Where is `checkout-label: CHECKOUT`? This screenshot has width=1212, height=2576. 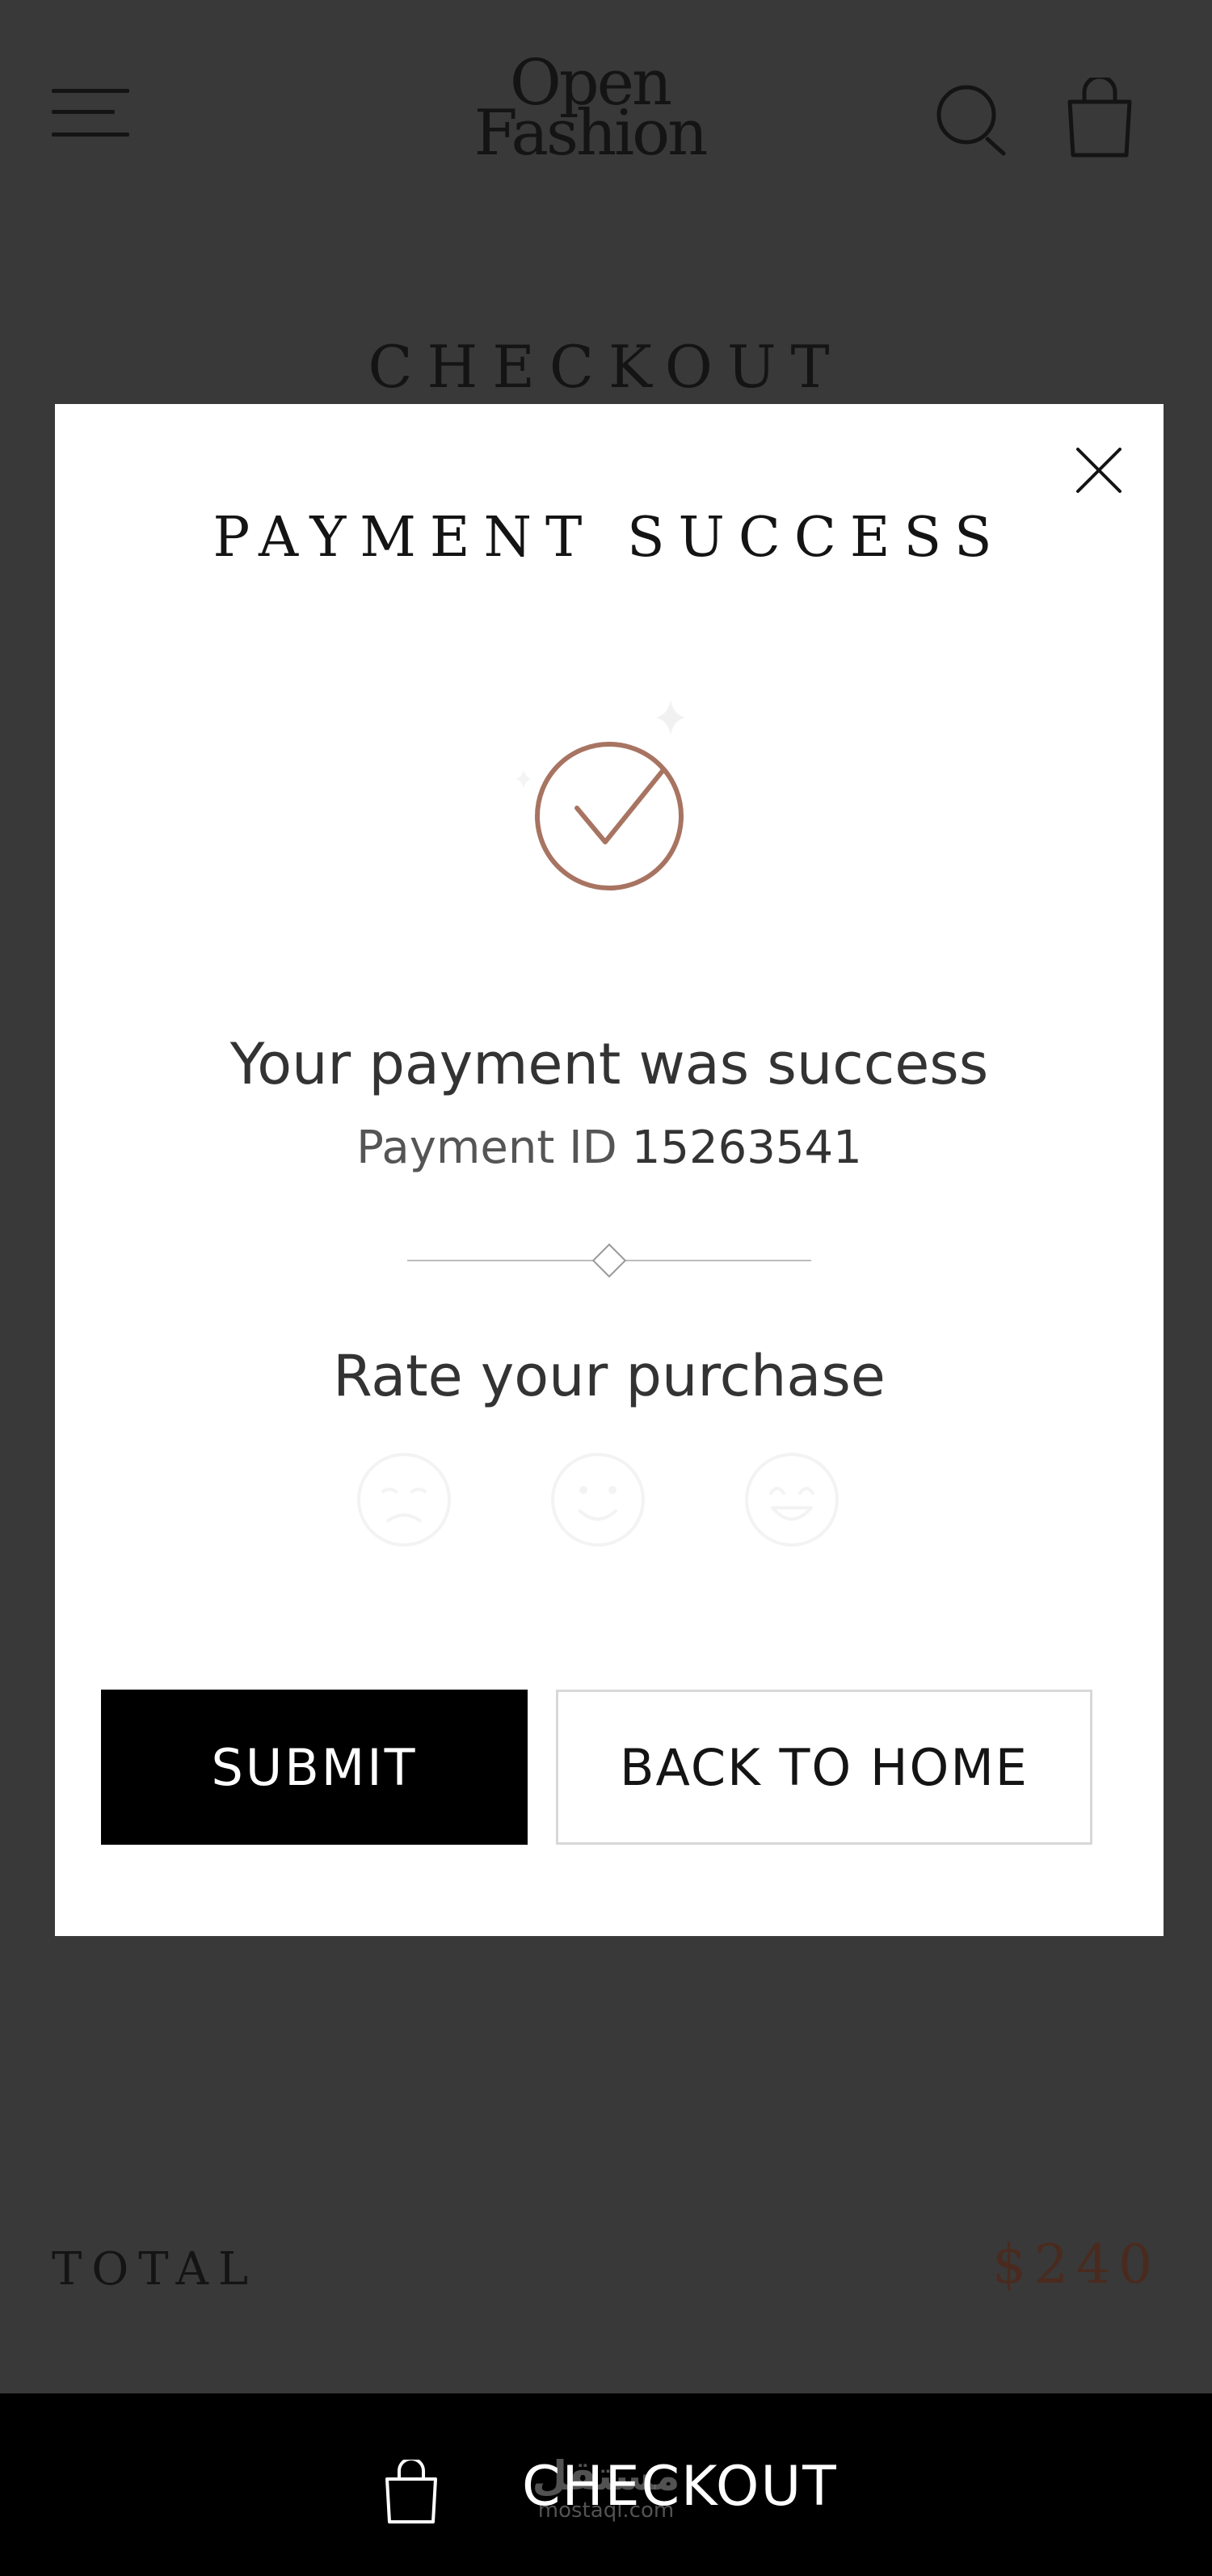
checkout-label: CHECKOUT is located at coordinates (680, 2487).